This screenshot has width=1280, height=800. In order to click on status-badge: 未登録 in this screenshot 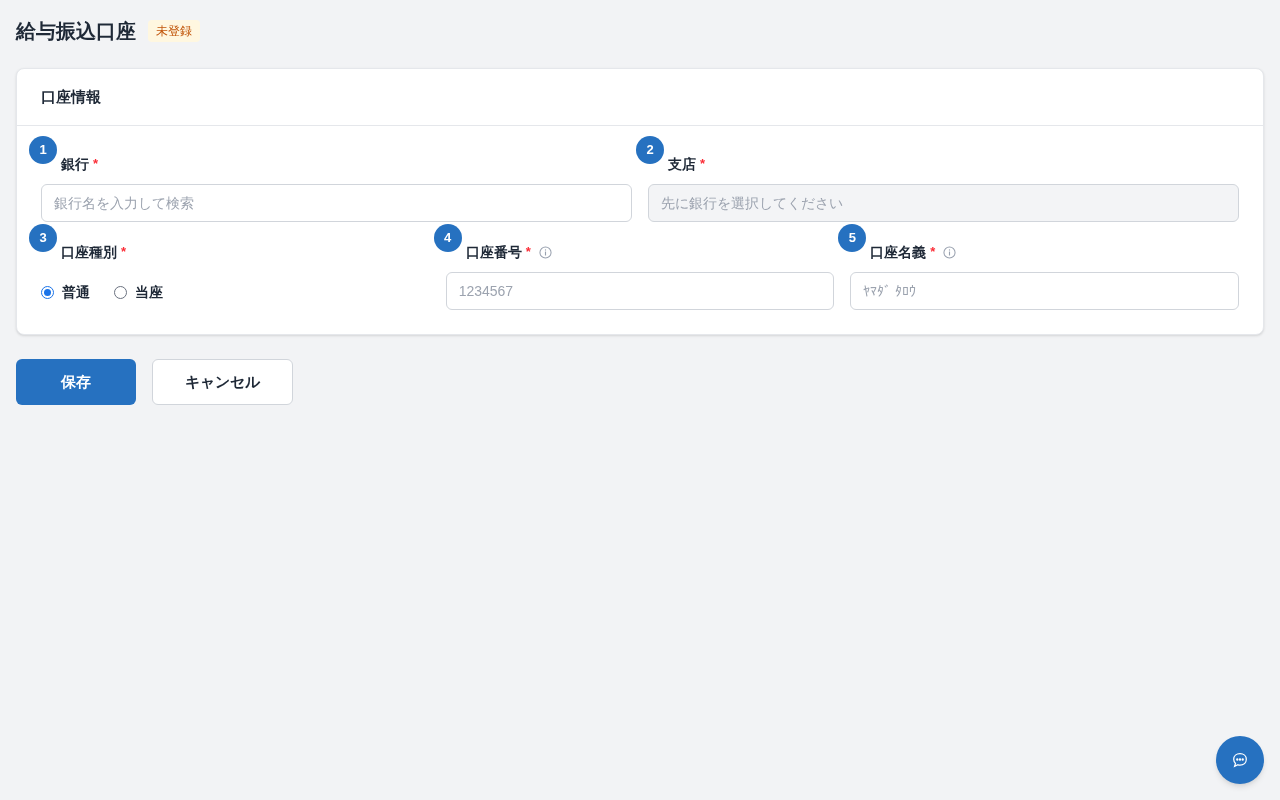, I will do `click(174, 31)`.